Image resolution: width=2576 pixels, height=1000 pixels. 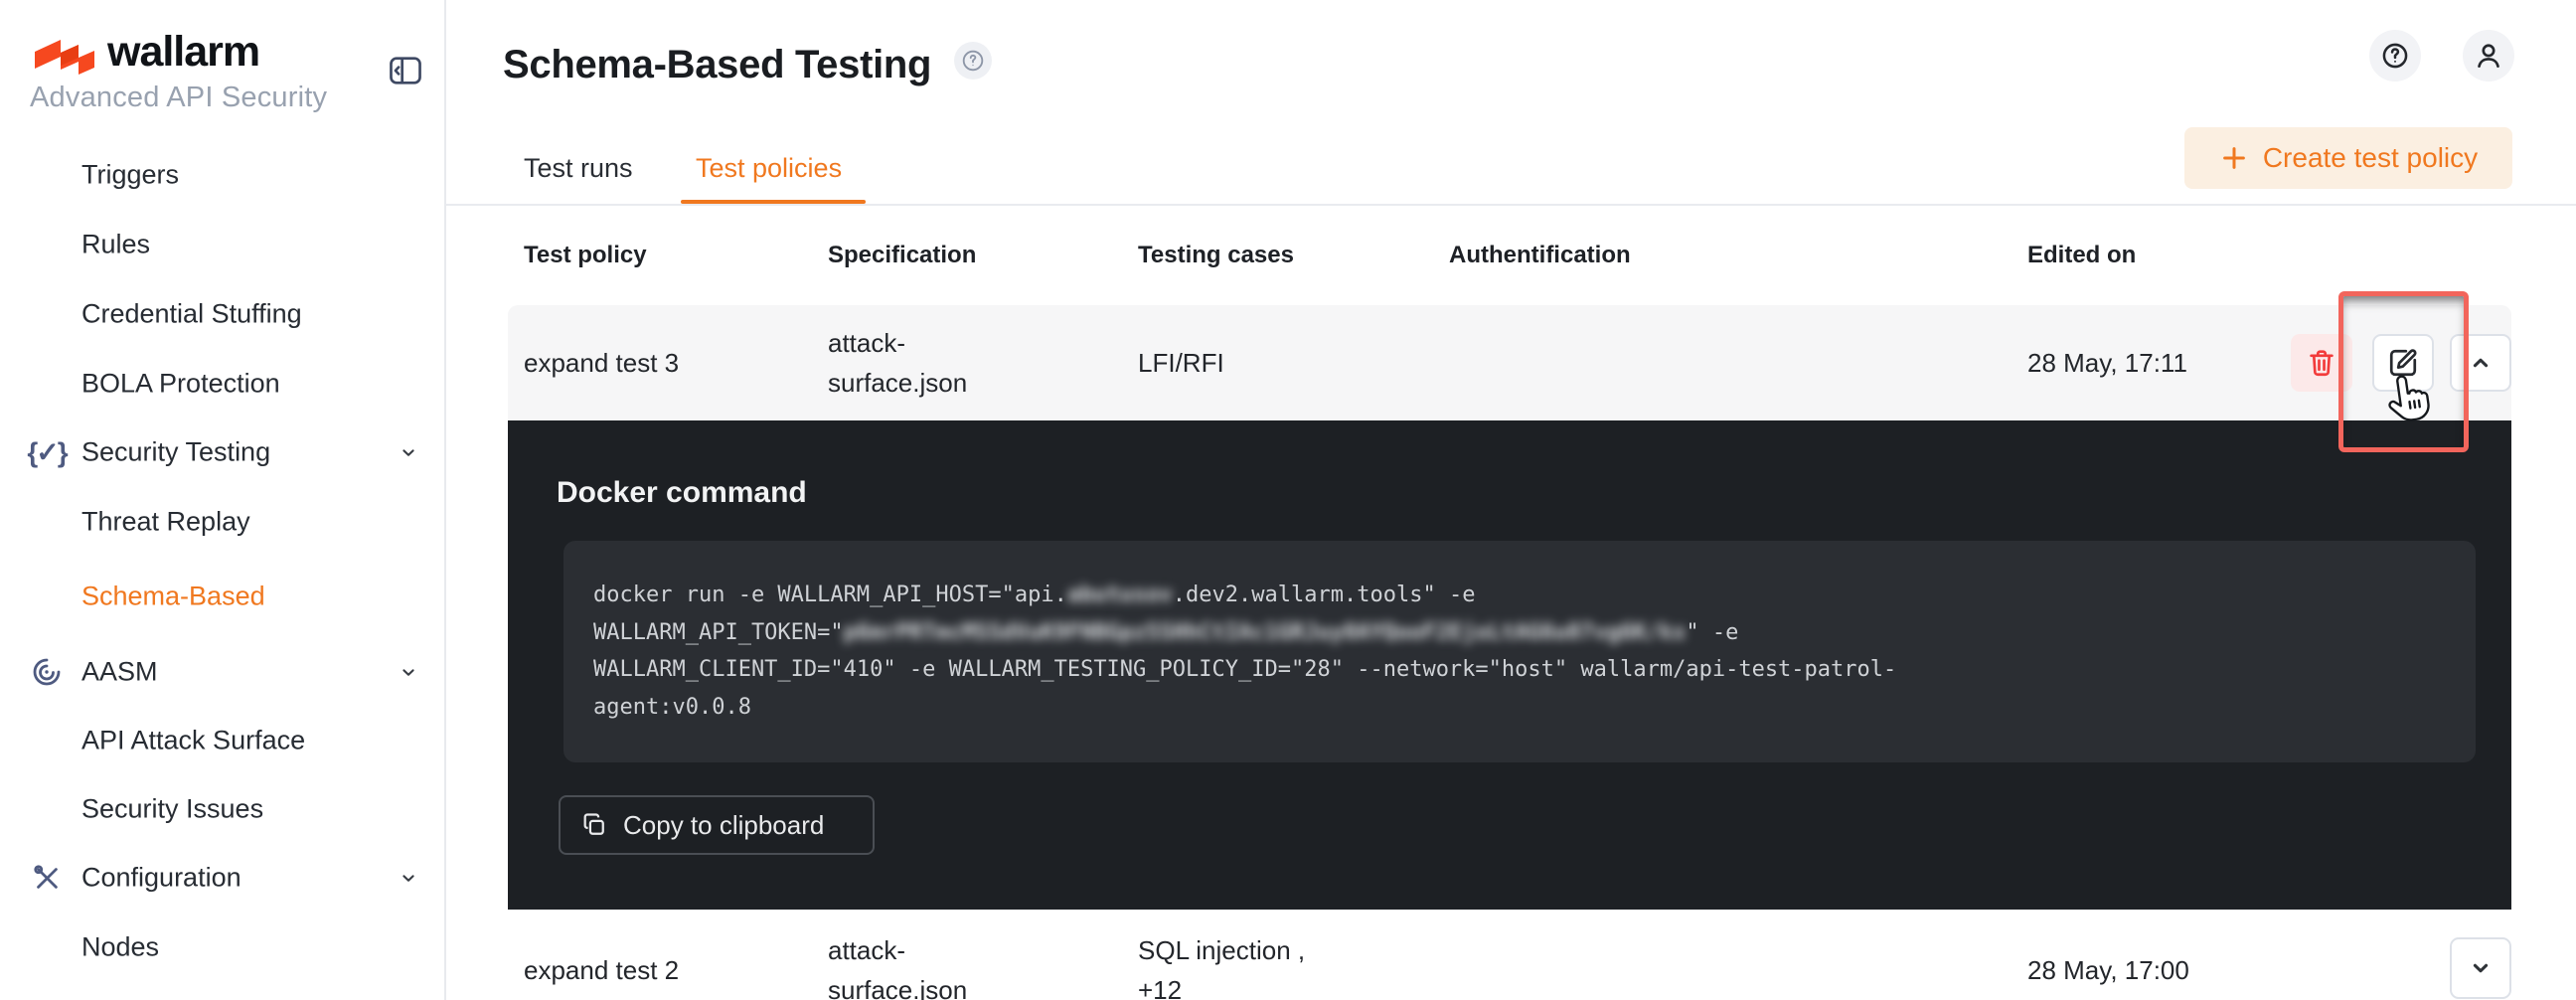 I want to click on tools-icon, so click(x=46, y=877).